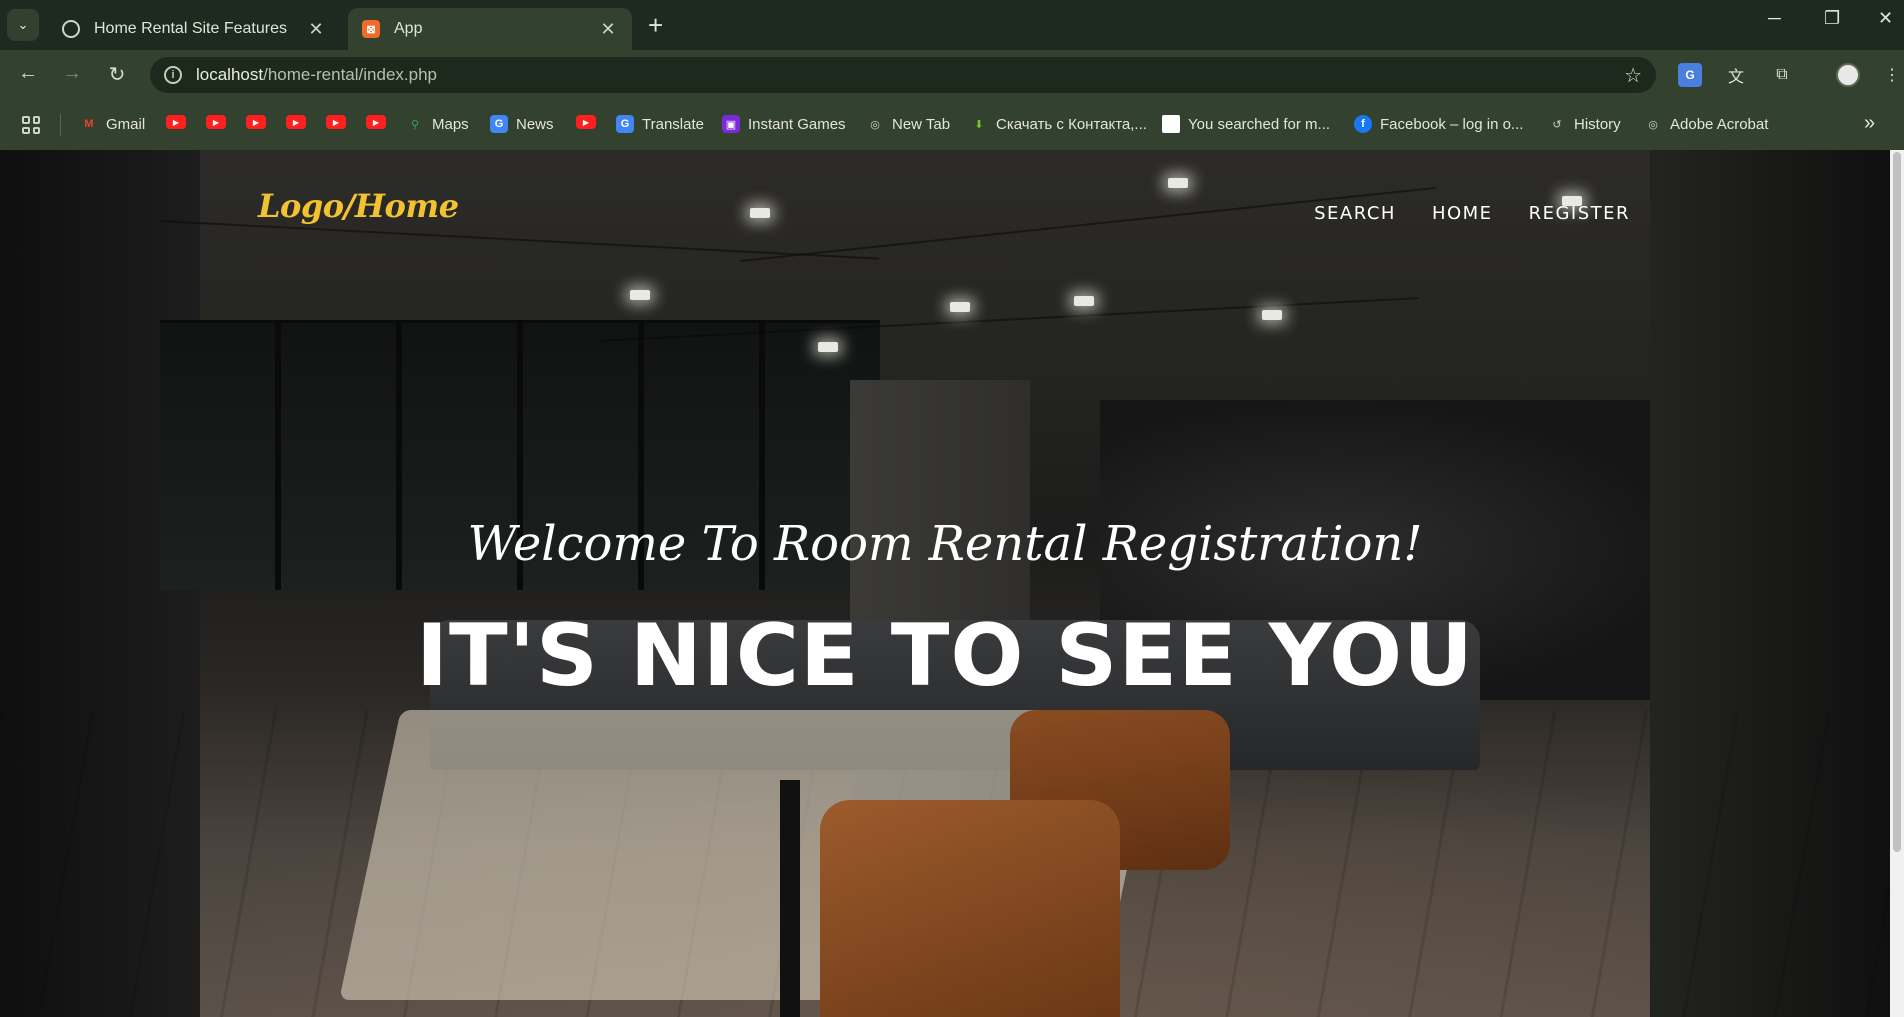 The image size is (1904, 1017). I want to click on bookmark-adobe-acrobat: ◎ Adobe Acrobat, so click(1706, 124).